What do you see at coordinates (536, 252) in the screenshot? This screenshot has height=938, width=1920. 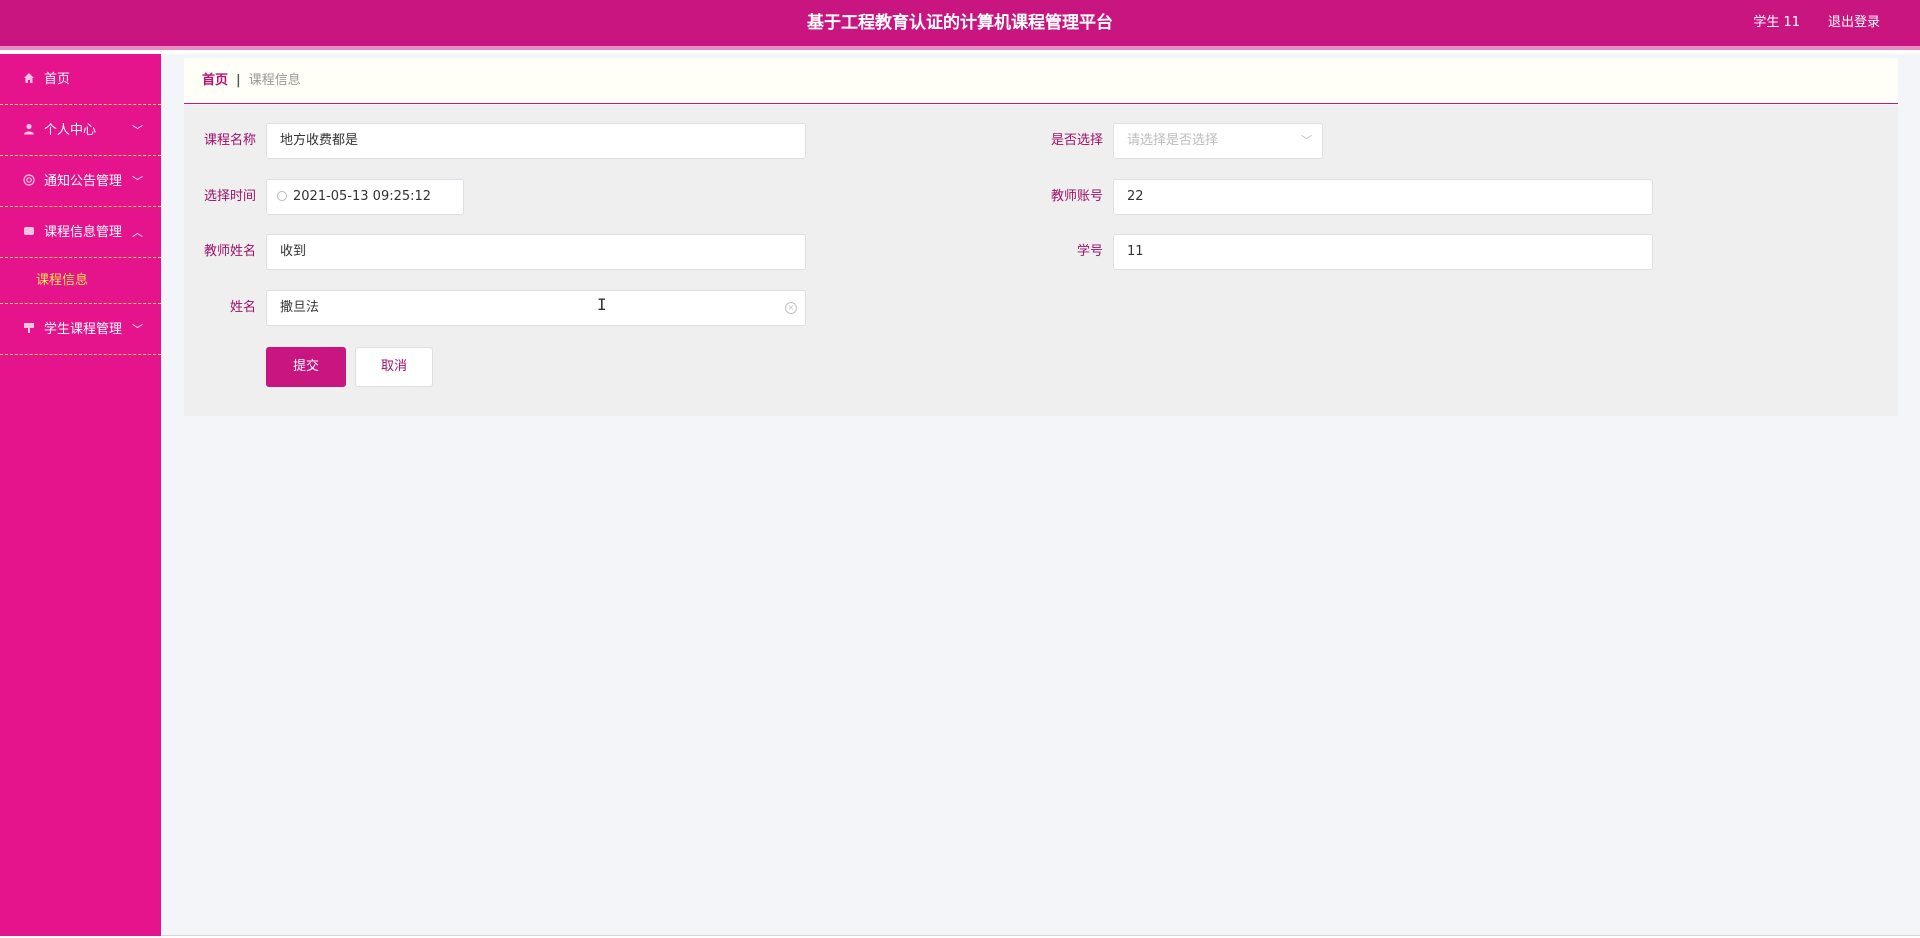 I see `teacher-name-input: 收到` at bounding box center [536, 252].